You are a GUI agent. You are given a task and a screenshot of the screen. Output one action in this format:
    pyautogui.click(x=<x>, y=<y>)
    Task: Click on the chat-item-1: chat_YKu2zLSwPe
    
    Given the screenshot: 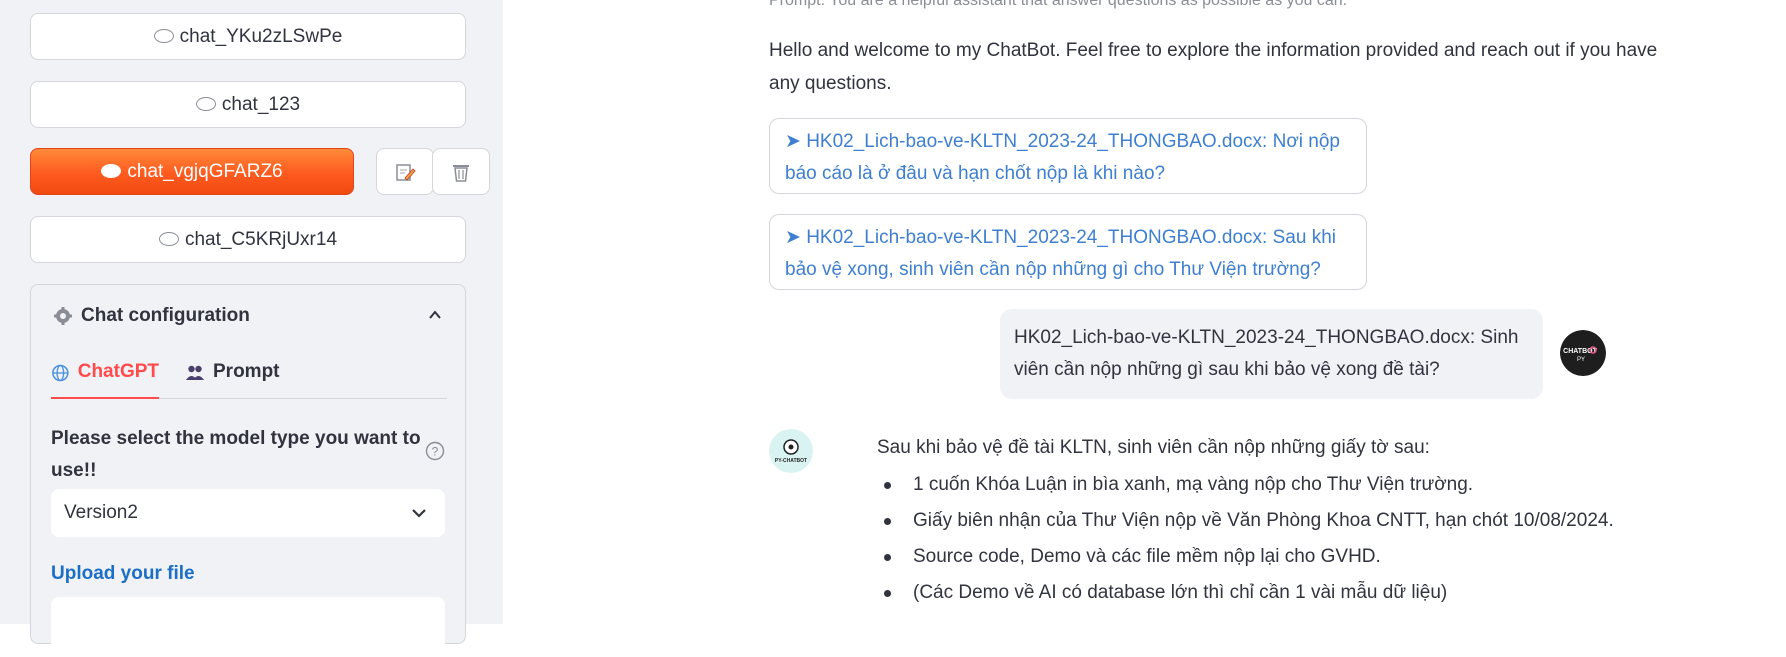 What is the action you would take?
    pyautogui.click(x=248, y=36)
    